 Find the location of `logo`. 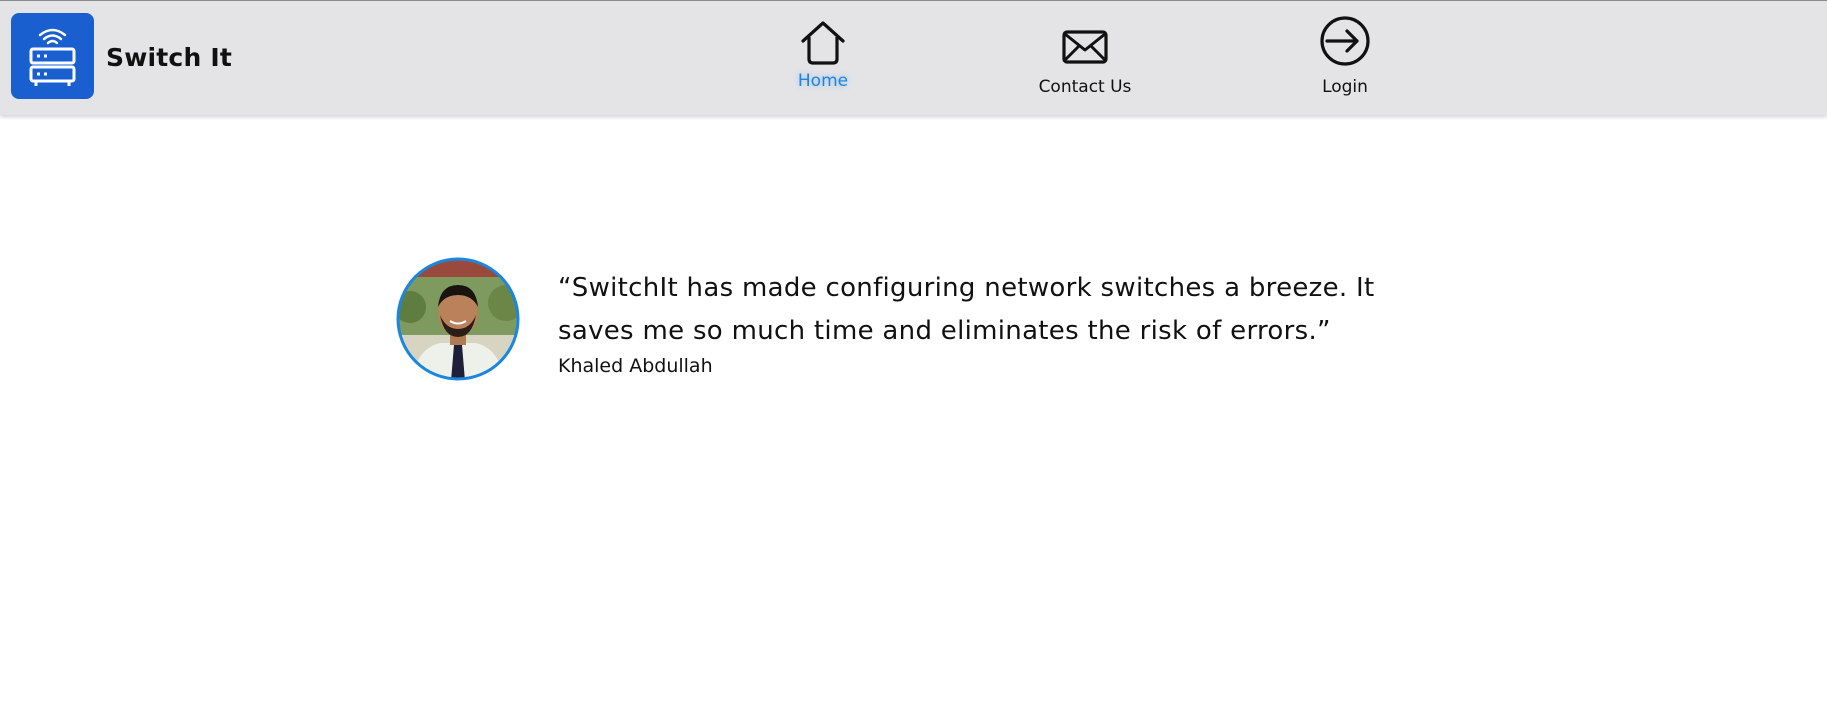

logo is located at coordinates (52, 56).